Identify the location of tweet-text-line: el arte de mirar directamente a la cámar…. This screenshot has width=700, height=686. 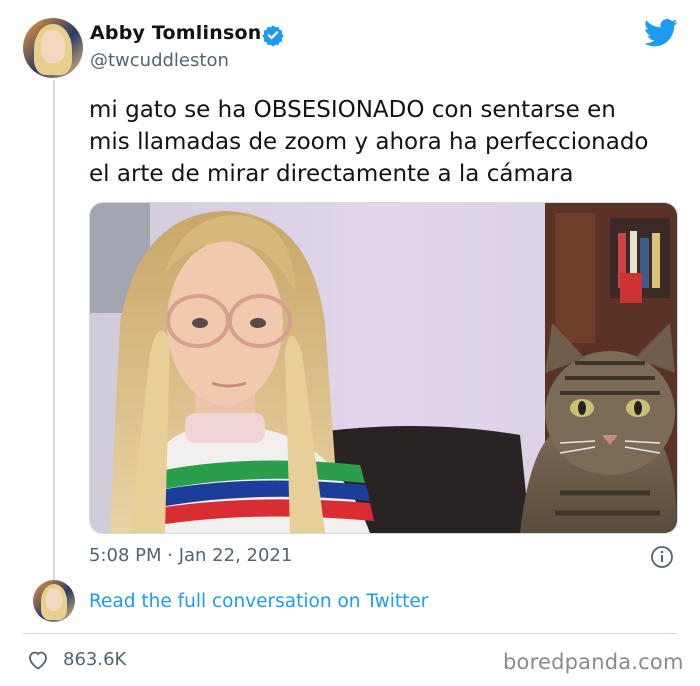
(331, 174).